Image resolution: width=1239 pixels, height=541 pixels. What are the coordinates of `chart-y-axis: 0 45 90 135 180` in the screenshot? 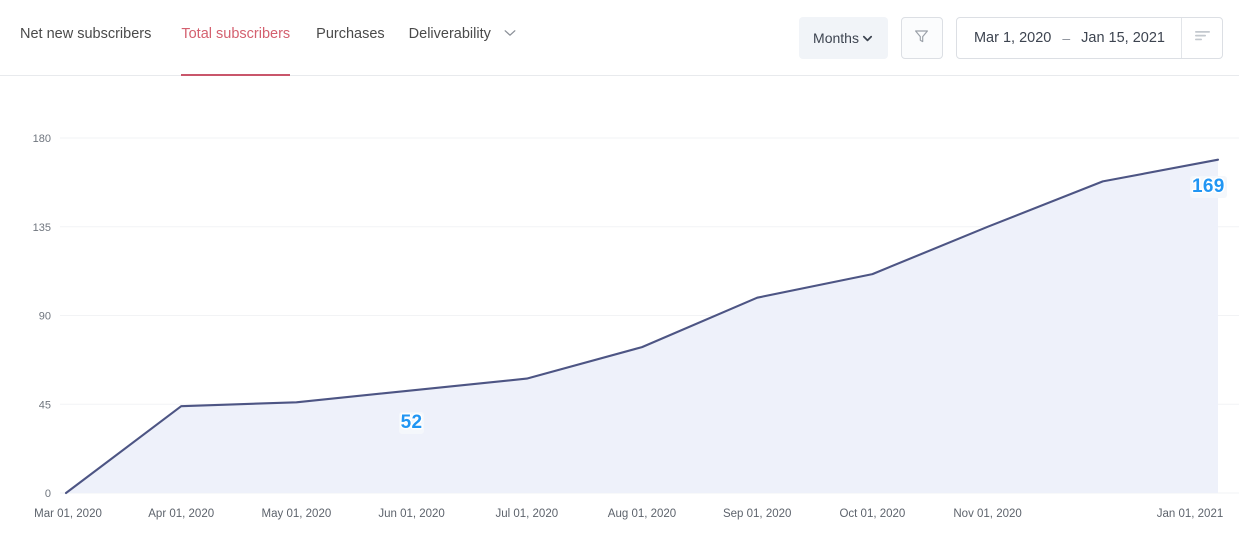 It's located at (42, 316).